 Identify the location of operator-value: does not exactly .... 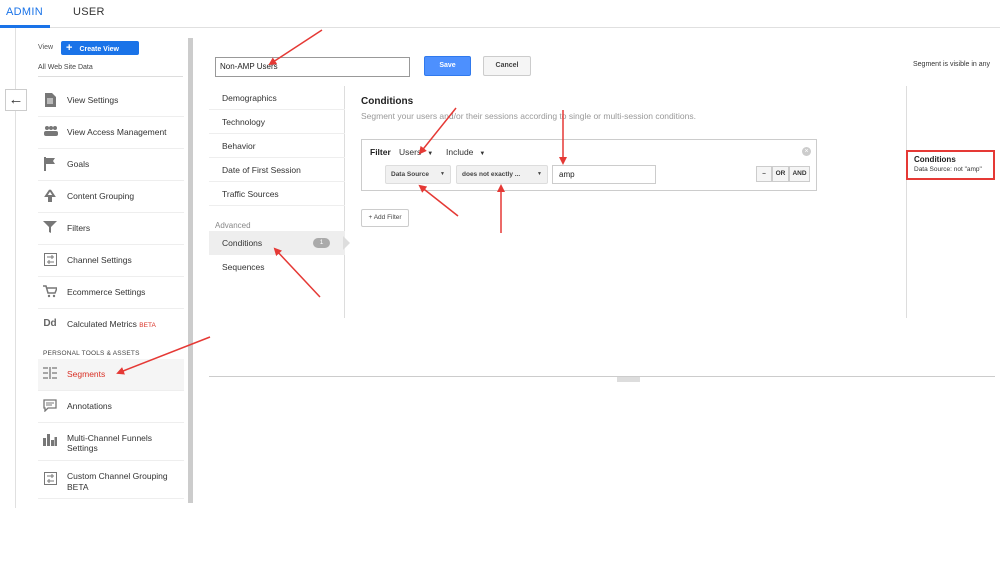
(491, 174).